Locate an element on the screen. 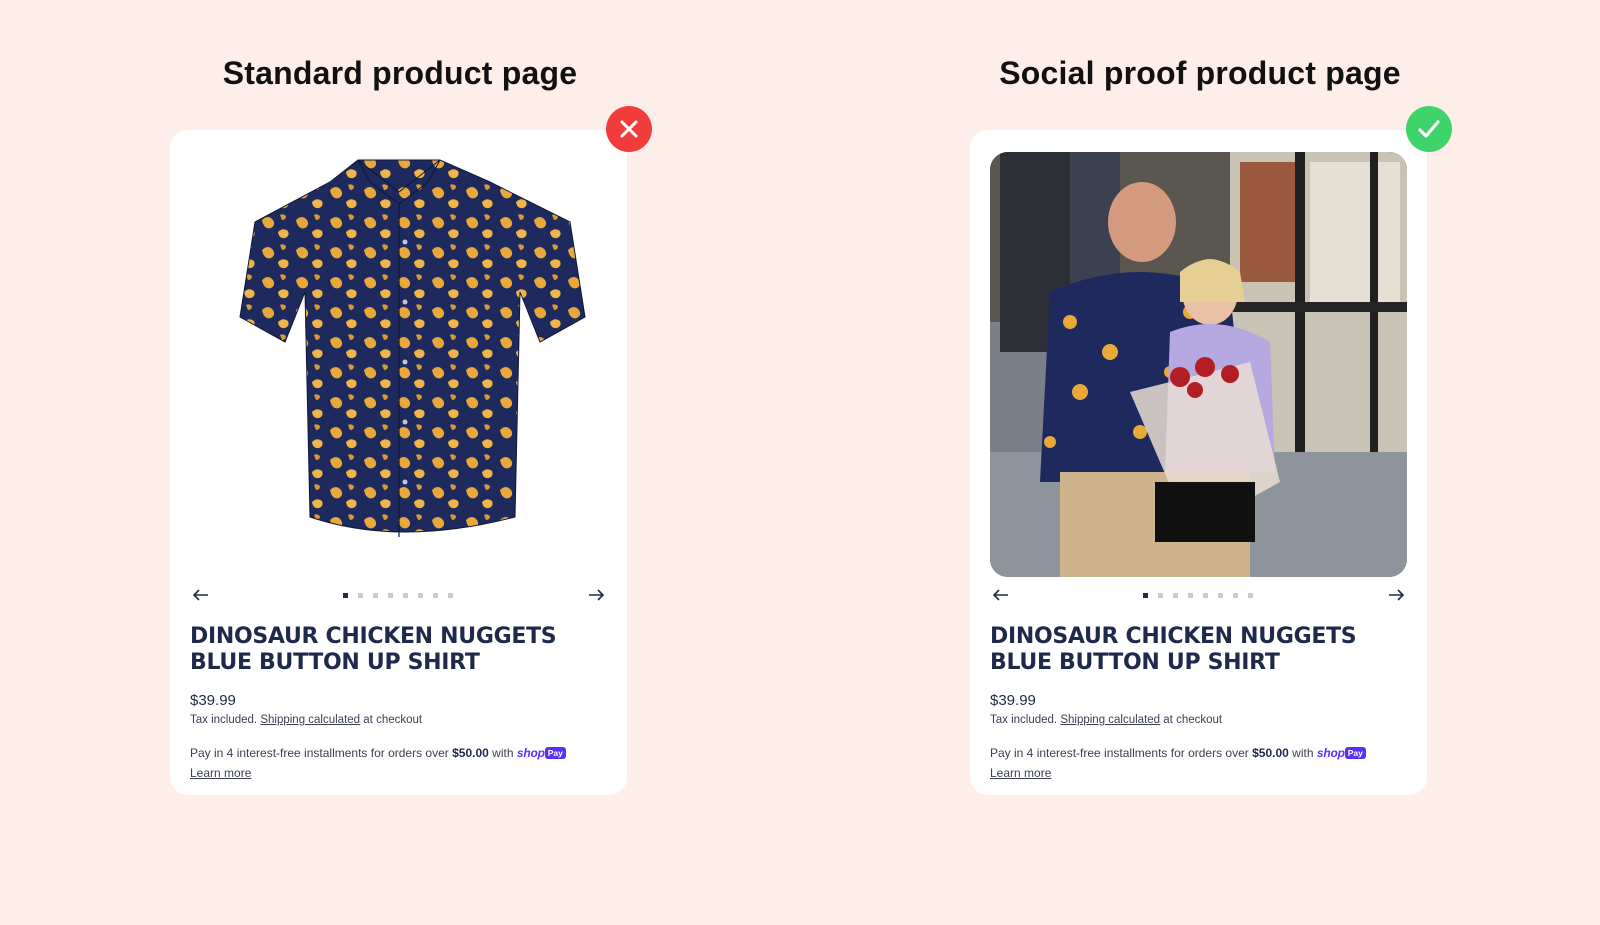 This screenshot has height=925, width=1600. panel-heading: Social proof product page is located at coordinates (1200, 73).